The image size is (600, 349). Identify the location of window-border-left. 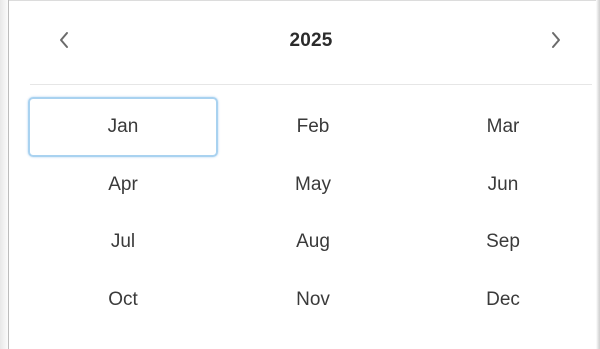
(4, 174).